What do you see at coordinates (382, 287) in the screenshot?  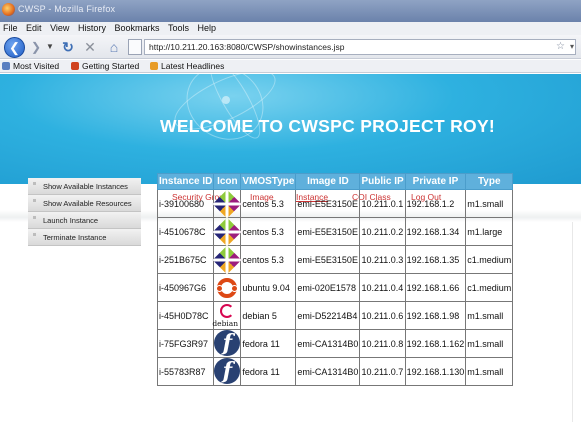 I see `public-ip-cell: 10.211.0.4` at bounding box center [382, 287].